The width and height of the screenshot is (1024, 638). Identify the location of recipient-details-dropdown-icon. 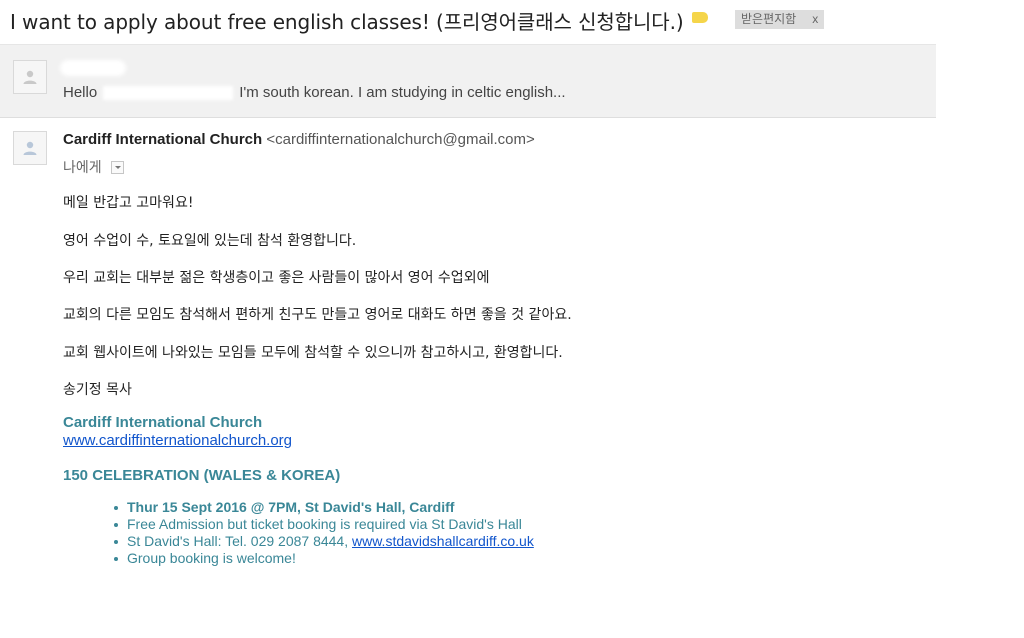
(117, 167).